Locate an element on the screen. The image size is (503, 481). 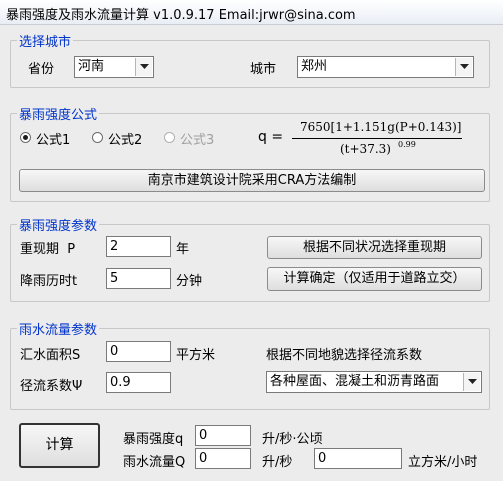
province-select: 河南 is located at coordinates (114, 67).